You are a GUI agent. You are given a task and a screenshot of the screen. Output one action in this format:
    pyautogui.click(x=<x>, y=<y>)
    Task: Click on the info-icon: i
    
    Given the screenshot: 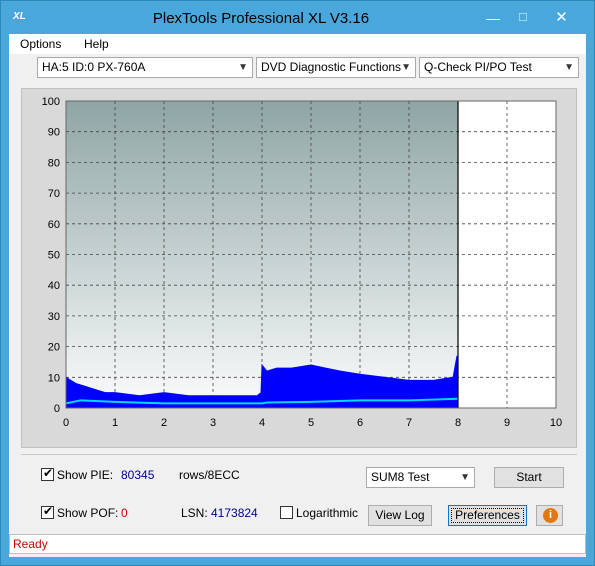 What is the action you would take?
    pyautogui.click(x=550, y=515)
    